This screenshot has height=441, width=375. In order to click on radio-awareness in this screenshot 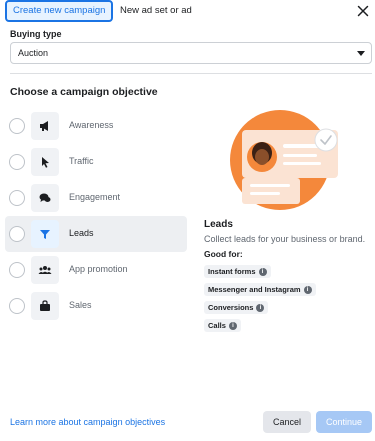, I will do `click(17, 126)`.